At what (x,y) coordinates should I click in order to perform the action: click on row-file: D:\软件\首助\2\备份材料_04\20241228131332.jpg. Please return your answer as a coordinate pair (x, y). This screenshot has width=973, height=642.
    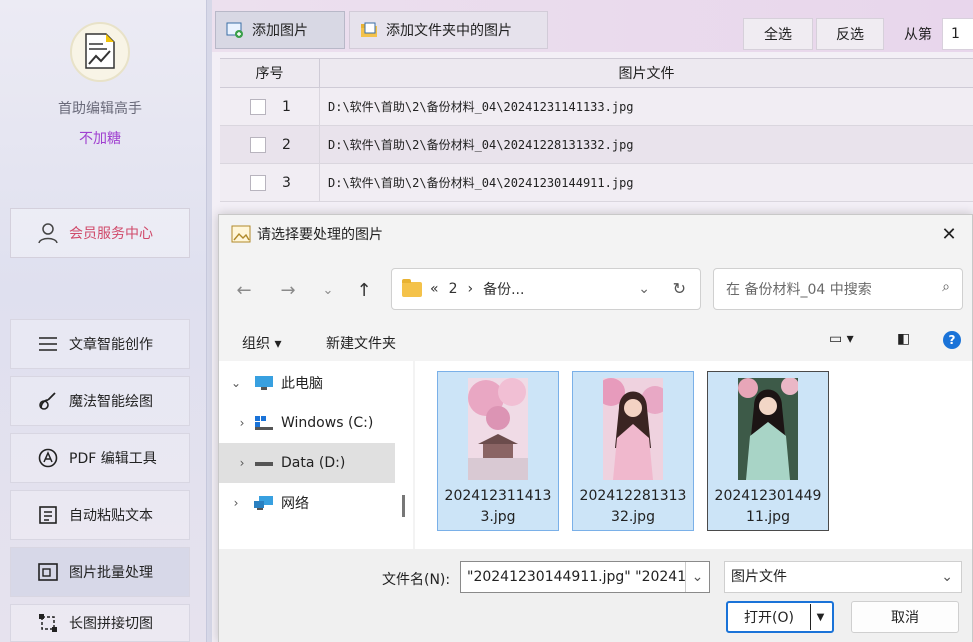
    Looking at the image, I should click on (481, 145).